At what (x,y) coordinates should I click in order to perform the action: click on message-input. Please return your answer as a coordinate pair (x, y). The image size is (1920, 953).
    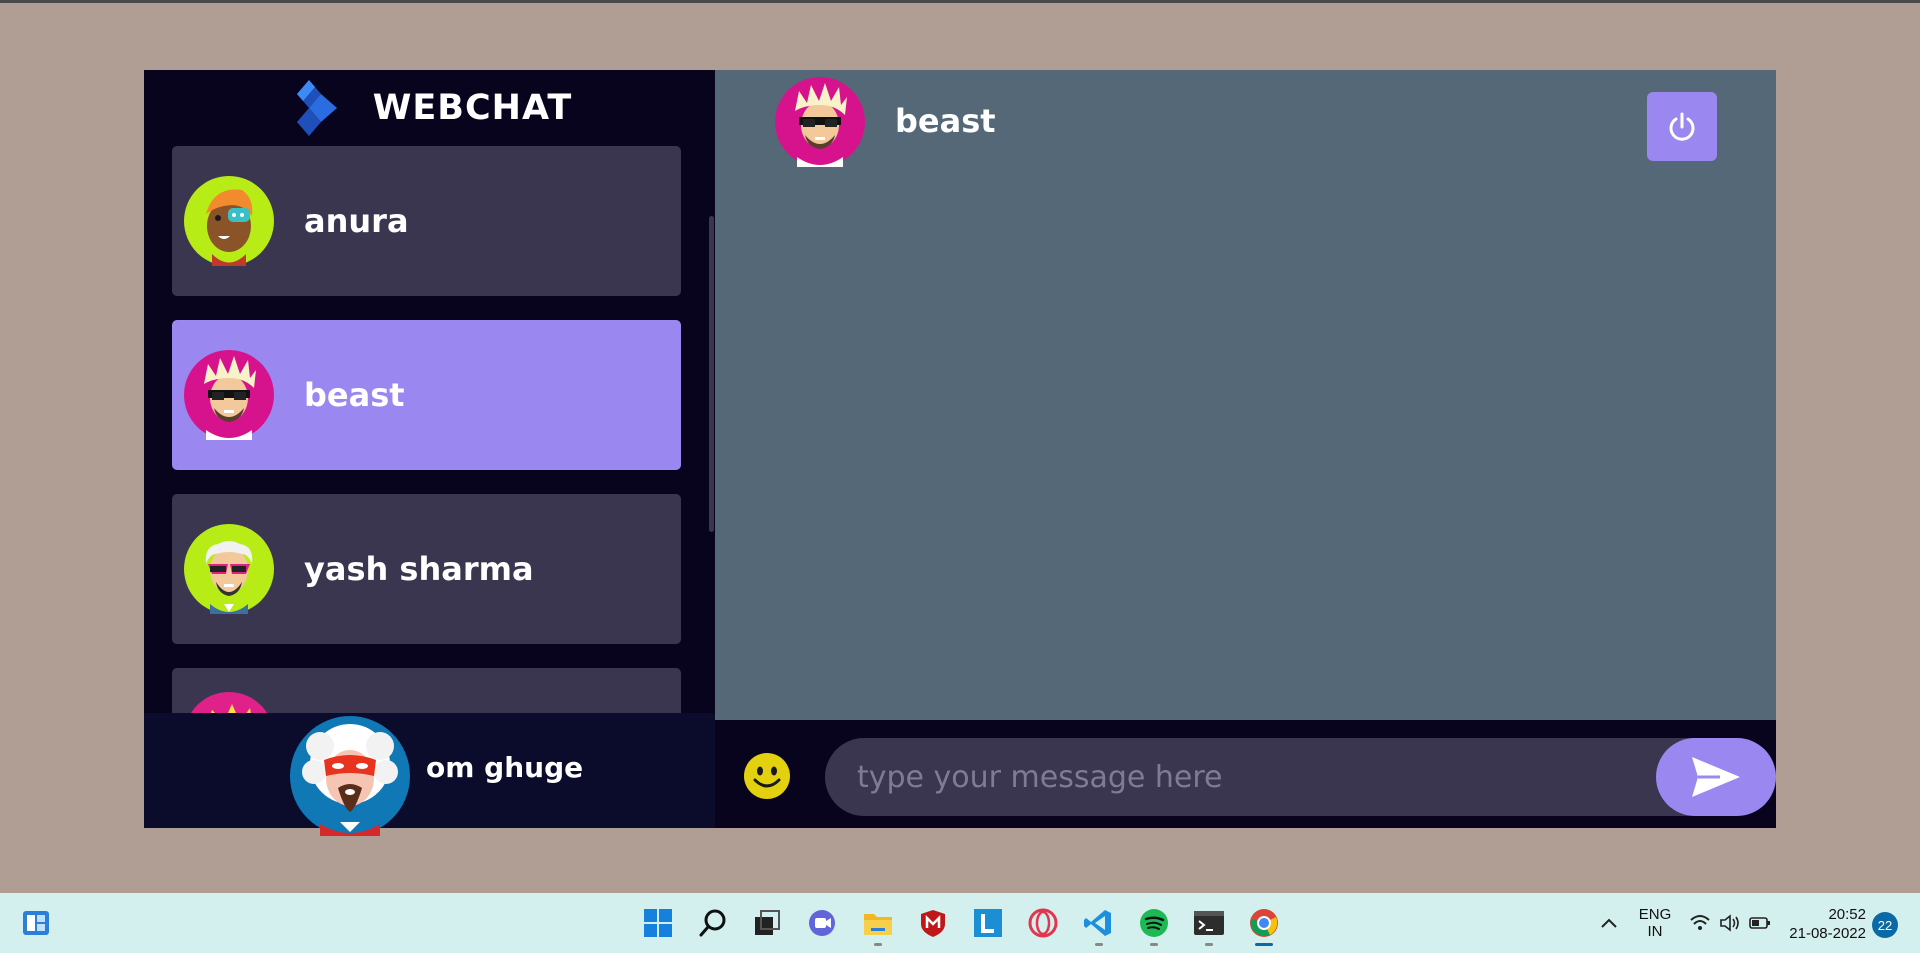
    Looking at the image, I should click on (1285, 777).